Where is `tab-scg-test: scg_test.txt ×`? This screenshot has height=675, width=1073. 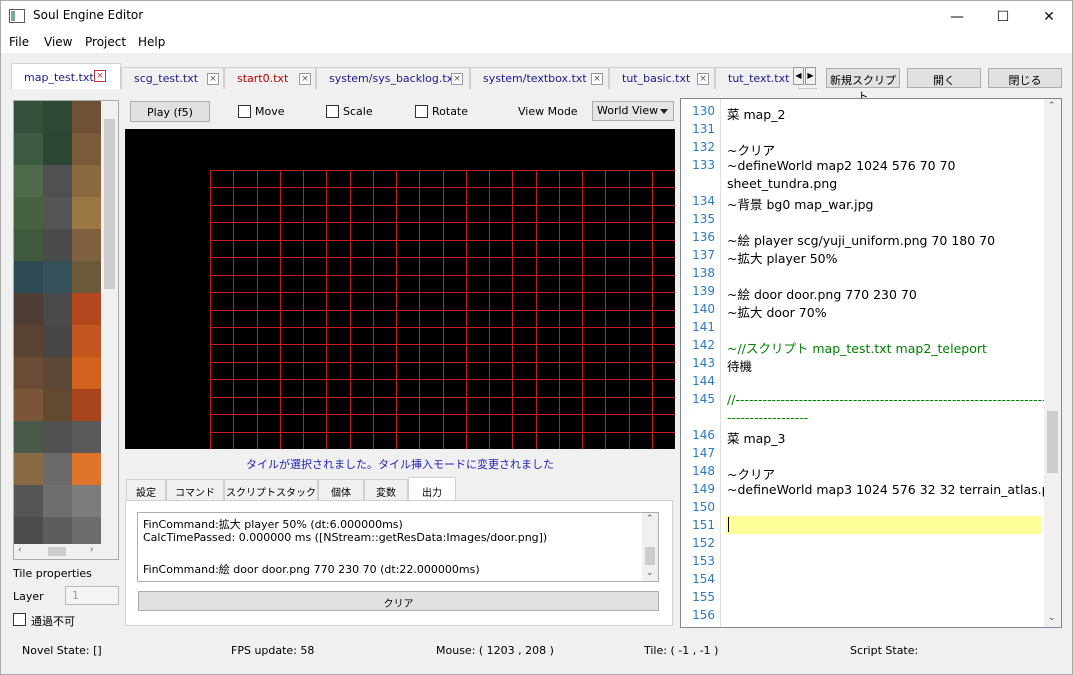 tab-scg-test: scg_test.txt × is located at coordinates (172, 78).